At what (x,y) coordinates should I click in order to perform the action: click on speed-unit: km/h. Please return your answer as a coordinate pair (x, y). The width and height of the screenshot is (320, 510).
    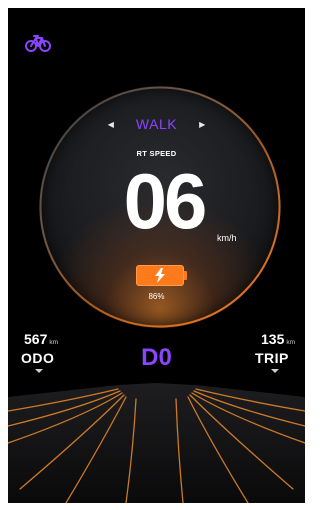
    Looking at the image, I should click on (227, 238).